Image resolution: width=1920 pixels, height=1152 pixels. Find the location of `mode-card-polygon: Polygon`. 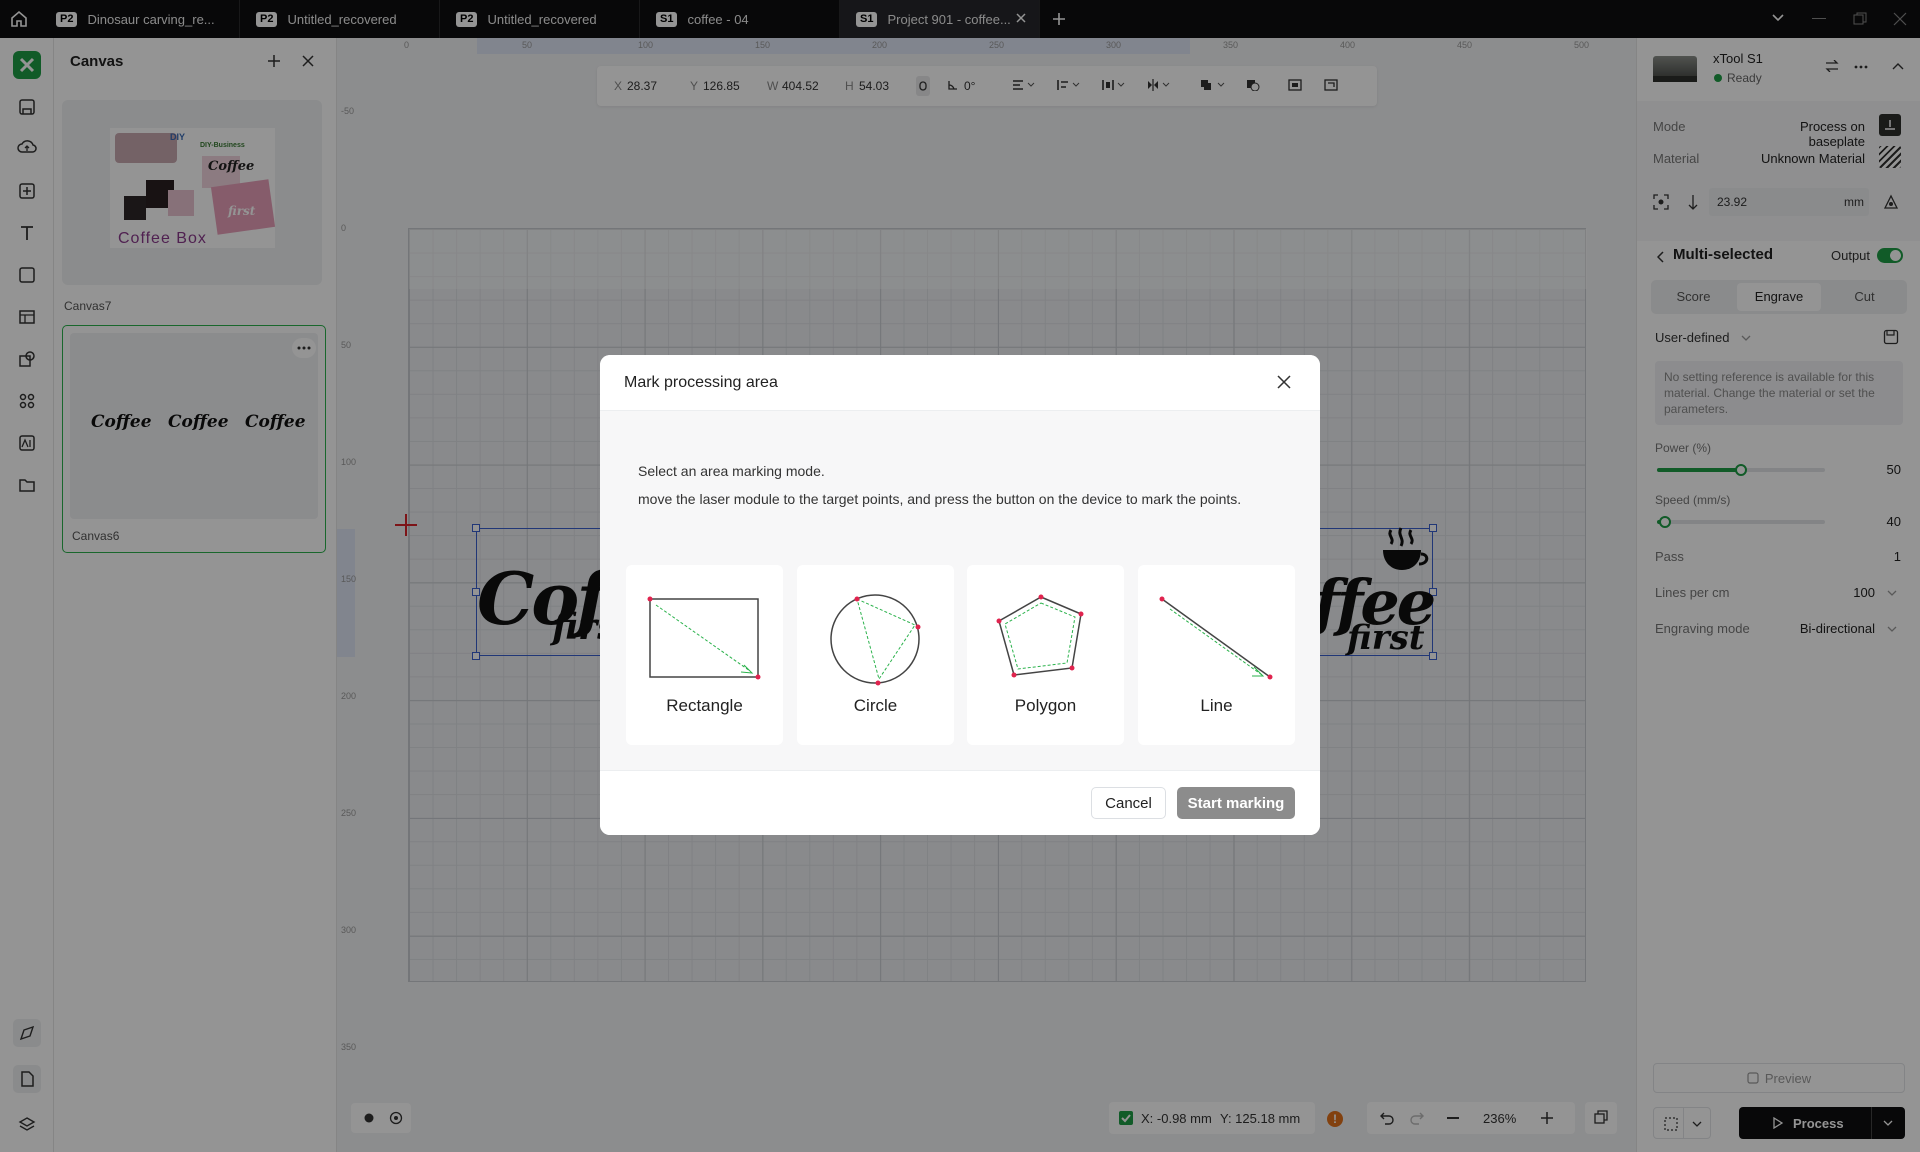

mode-card-polygon: Polygon is located at coordinates (1045, 655).